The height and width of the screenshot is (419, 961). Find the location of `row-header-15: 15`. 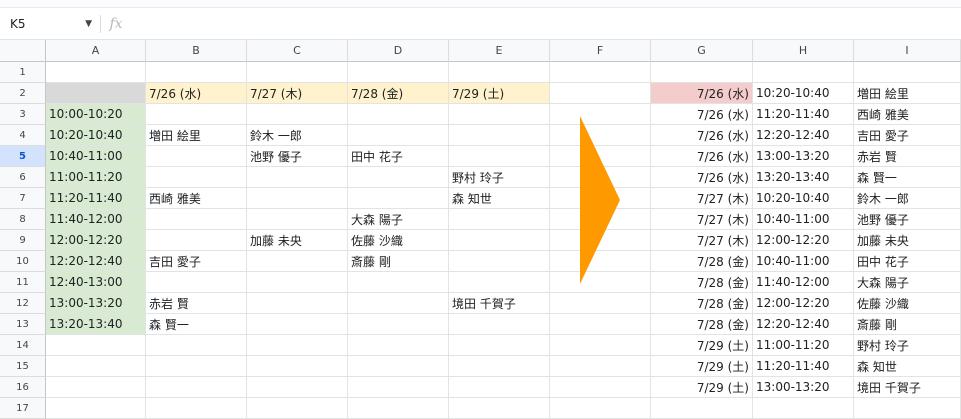

row-header-15: 15 is located at coordinates (23, 366).